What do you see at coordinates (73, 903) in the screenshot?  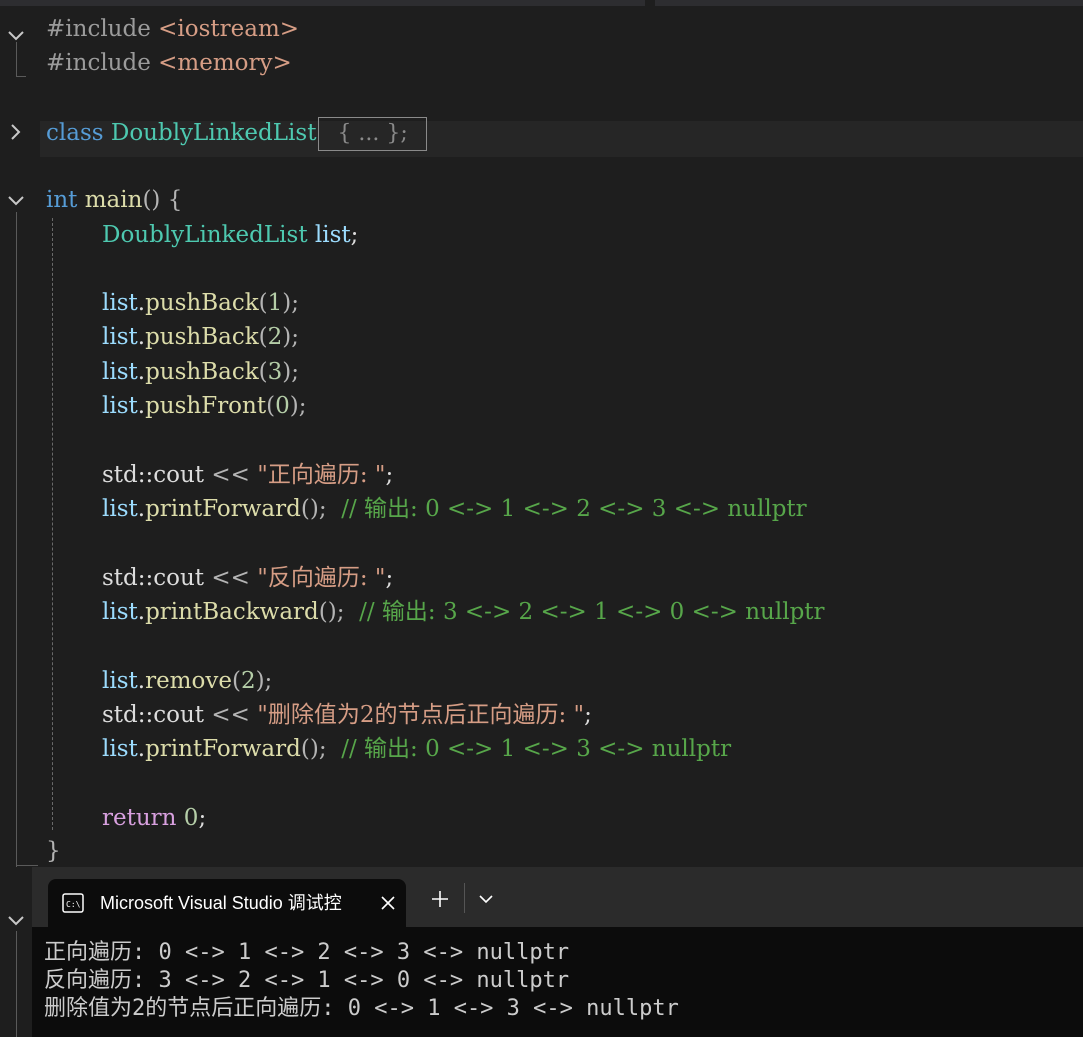 I see `terminal-icon: C:\` at bounding box center [73, 903].